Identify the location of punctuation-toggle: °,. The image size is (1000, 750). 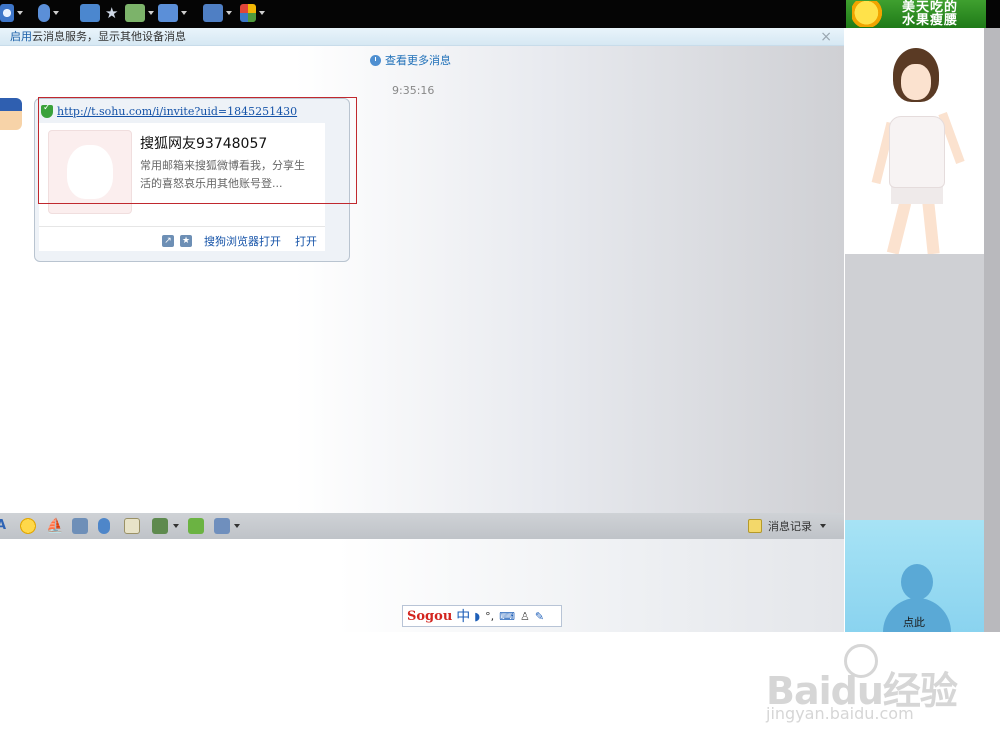
(489, 616).